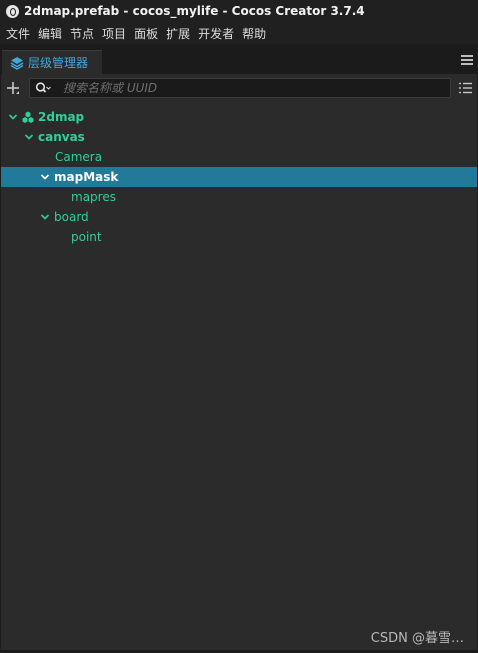 The image size is (478, 653). What do you see at coordinates (218, 33) in the screenshot?
I see `menu-developer: 开发者` at bounding box center [218, 33].